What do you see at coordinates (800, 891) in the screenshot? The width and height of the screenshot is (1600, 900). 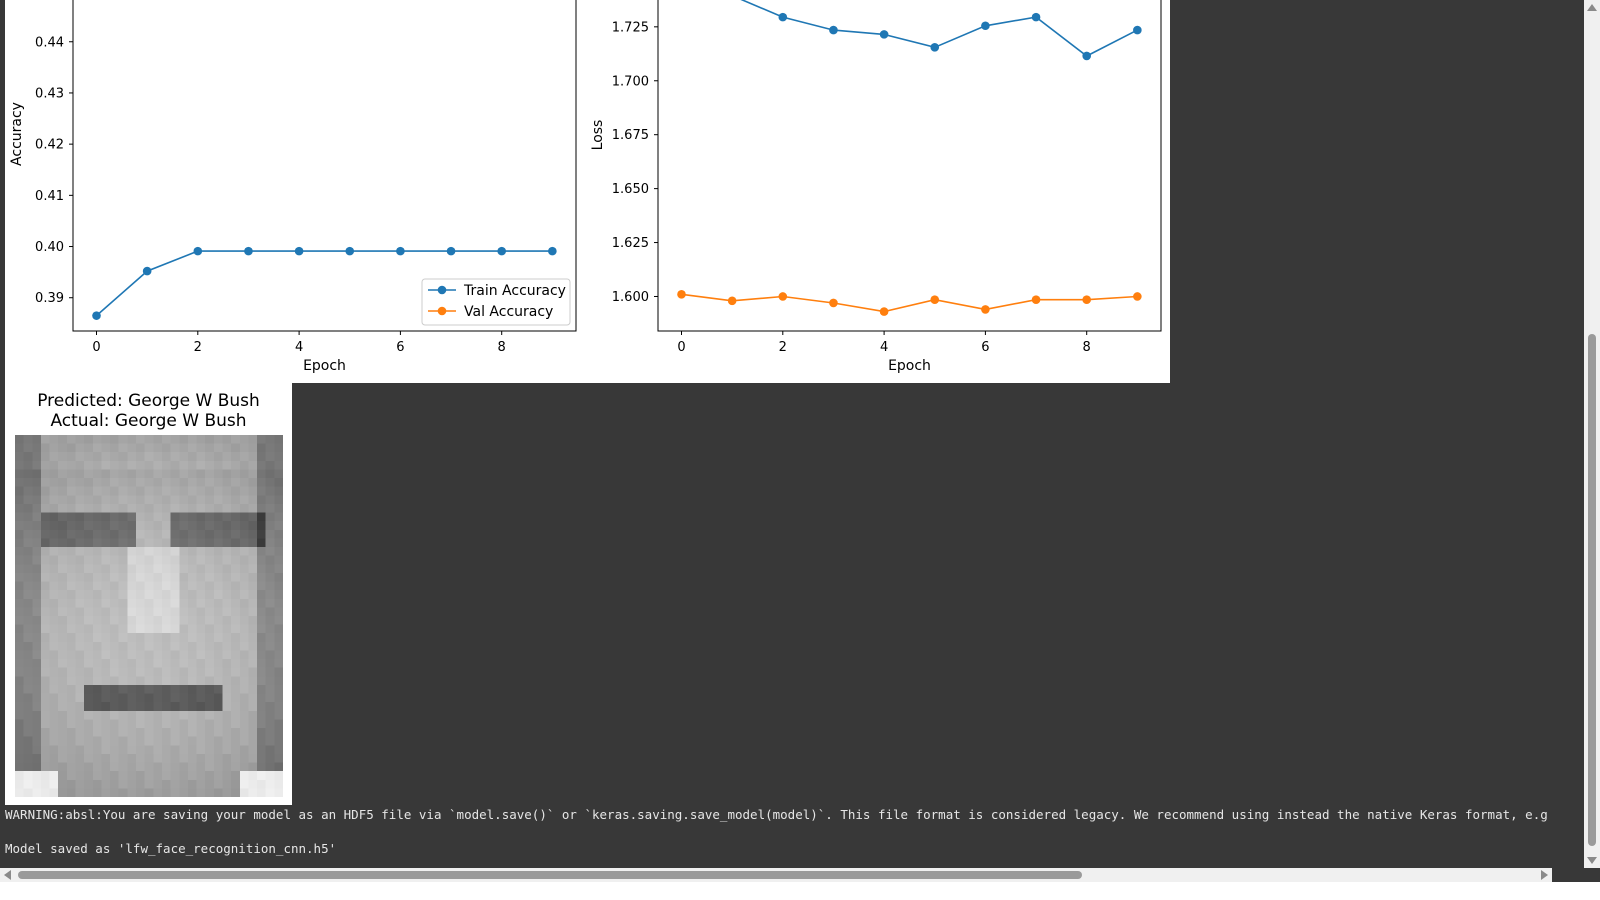 I see `bottom-strip` at bounding box center [800, 891].